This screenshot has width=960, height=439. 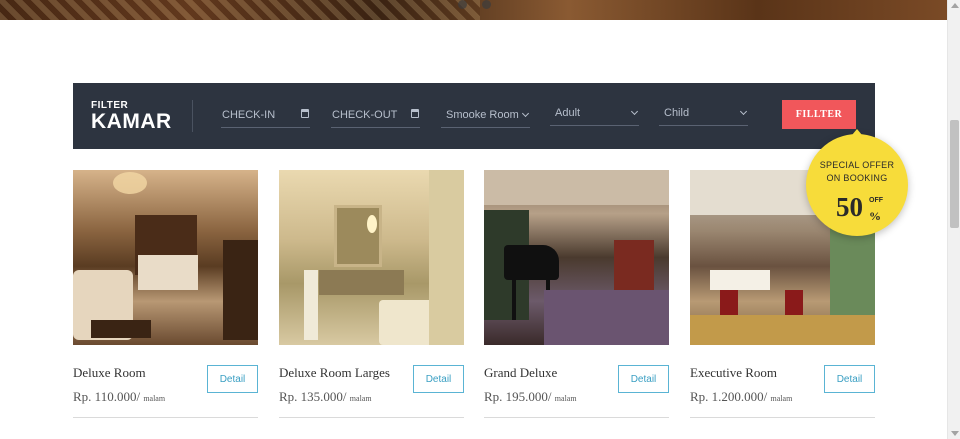 I want to click on room-price-value: Rp. 195.000/, so click(x=518, y=396).